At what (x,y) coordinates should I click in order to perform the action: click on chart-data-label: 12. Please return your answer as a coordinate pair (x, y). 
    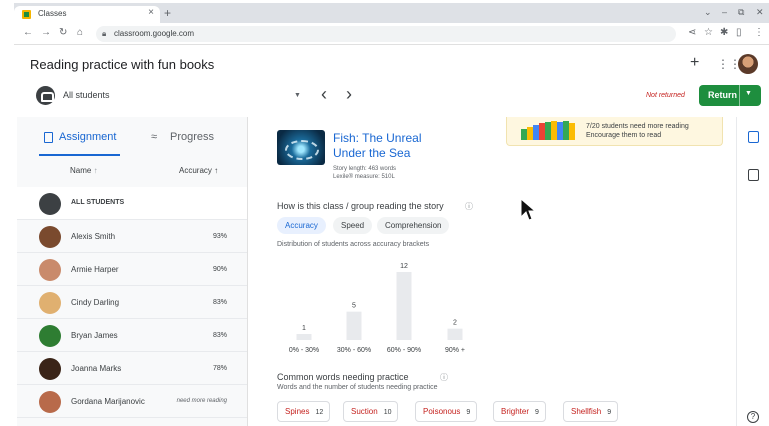
    Looking at the image, I should click on (404, 266).